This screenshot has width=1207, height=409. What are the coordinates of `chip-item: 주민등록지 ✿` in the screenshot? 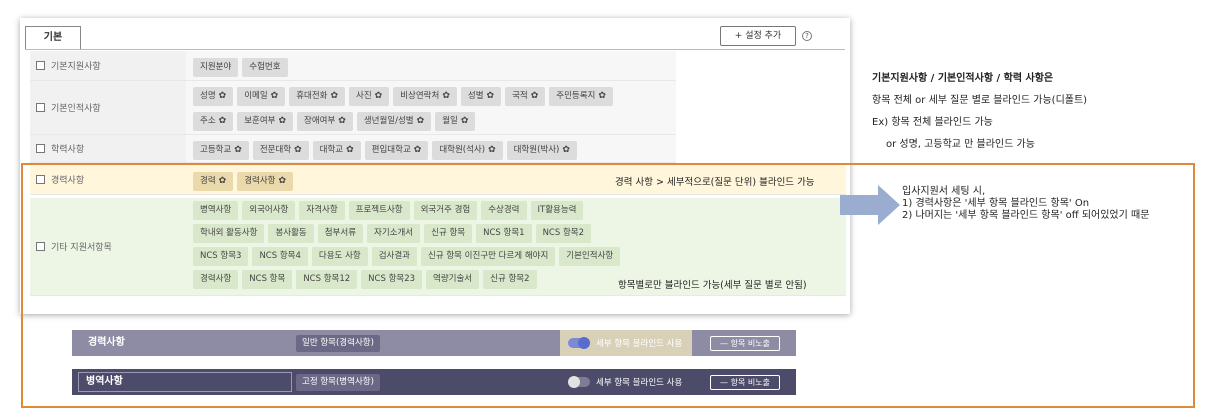 It's located at (581, 96).